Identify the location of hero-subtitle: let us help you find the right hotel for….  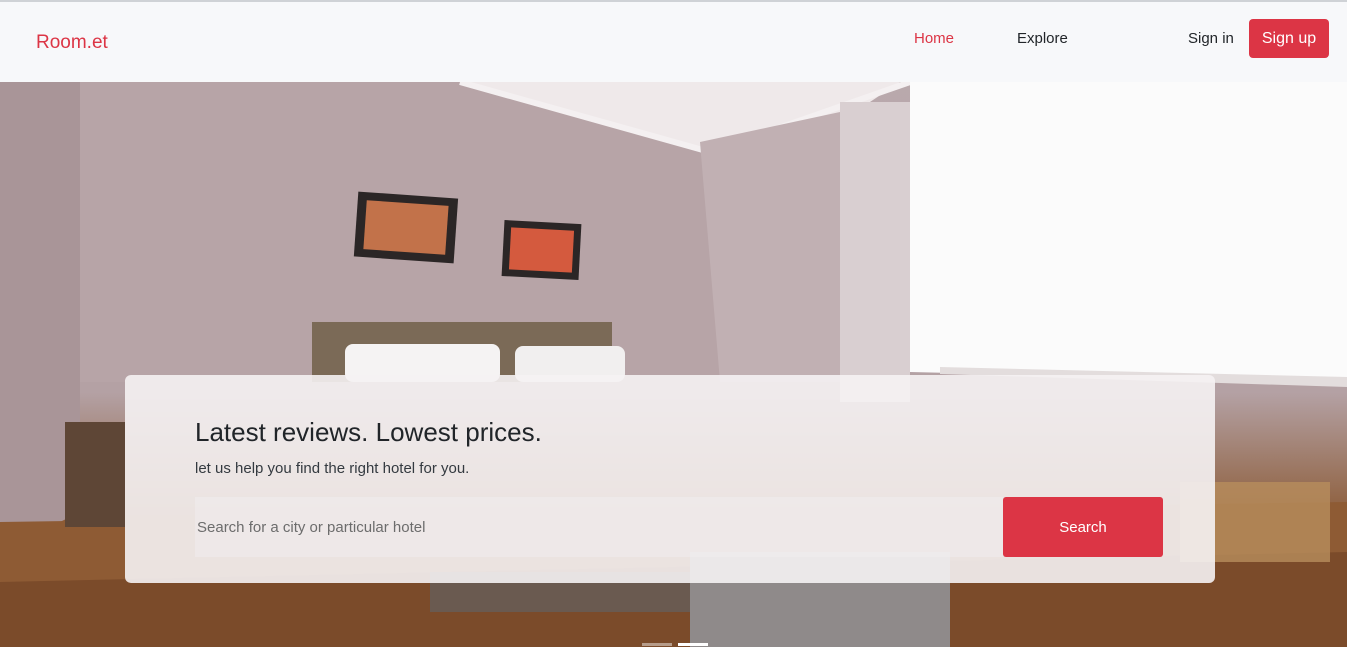
(332, 468).